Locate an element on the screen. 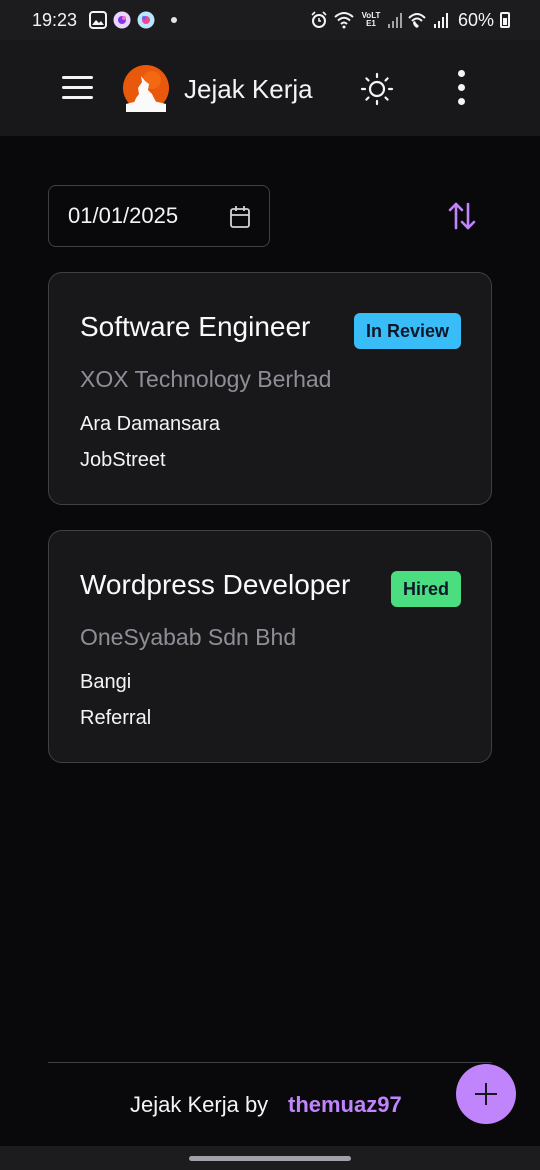 This screenshot has width=540, height=1170. battery-percent: 60% is located at coordinates (475, 19).